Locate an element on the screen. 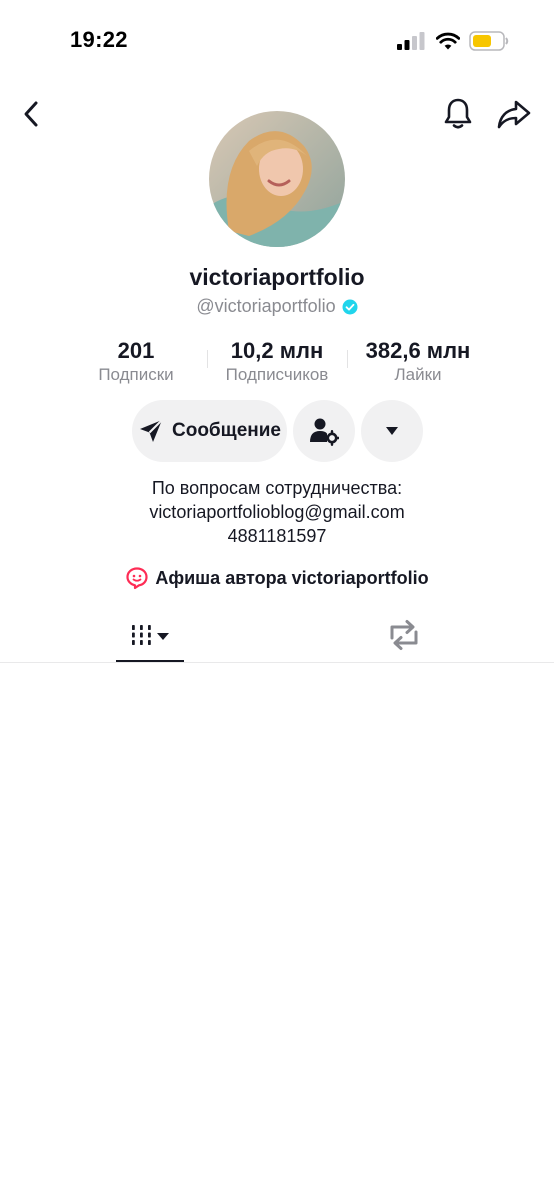 The width and height of the screenshot is (554, 1200). stat-following: 201 Подписки is located at coordinates (136, 362).